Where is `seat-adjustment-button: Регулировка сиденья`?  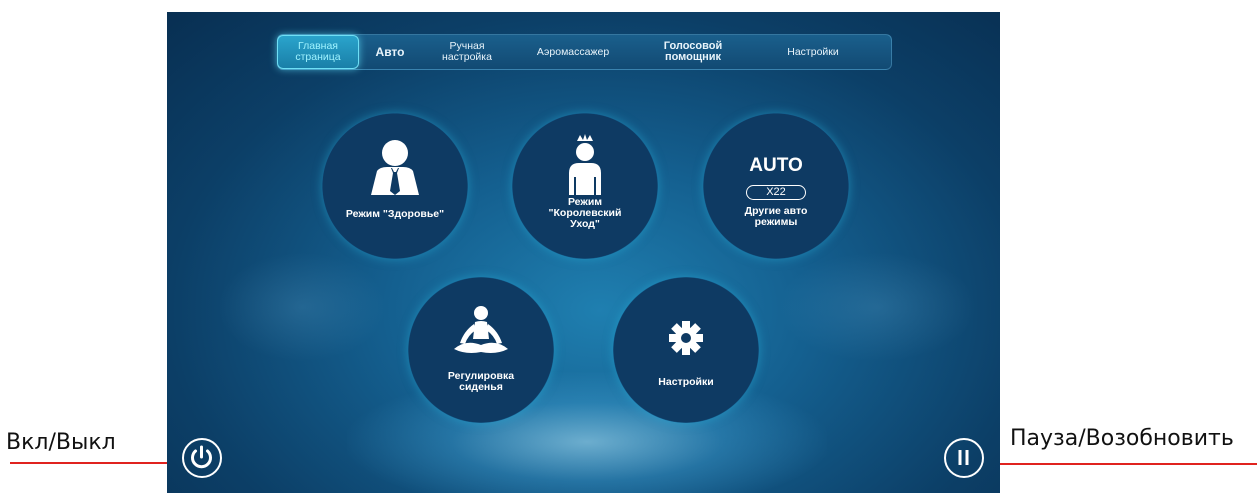
seat-adjustment-button: Регулировка сиденья is located at coordinates (481, 350).